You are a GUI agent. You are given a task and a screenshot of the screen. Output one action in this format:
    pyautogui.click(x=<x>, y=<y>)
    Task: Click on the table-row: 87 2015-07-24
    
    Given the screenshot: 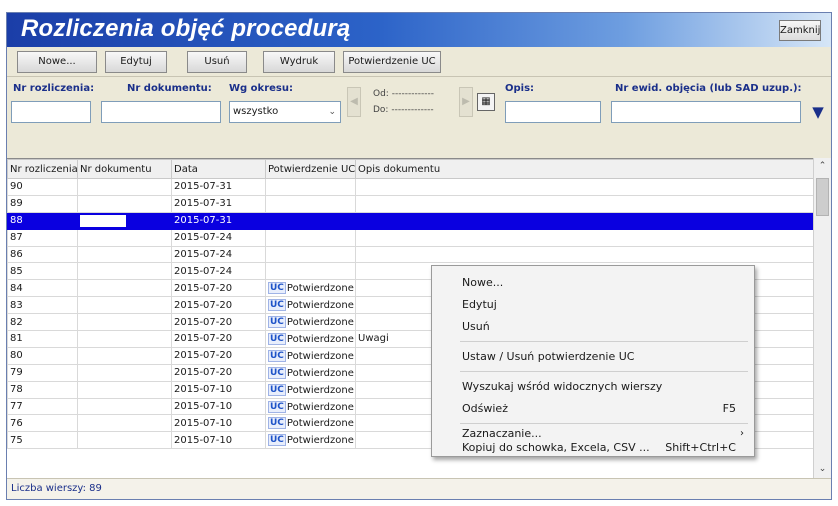 What is the action you would take?
    pyautogui.click(x=411, y=237)
    